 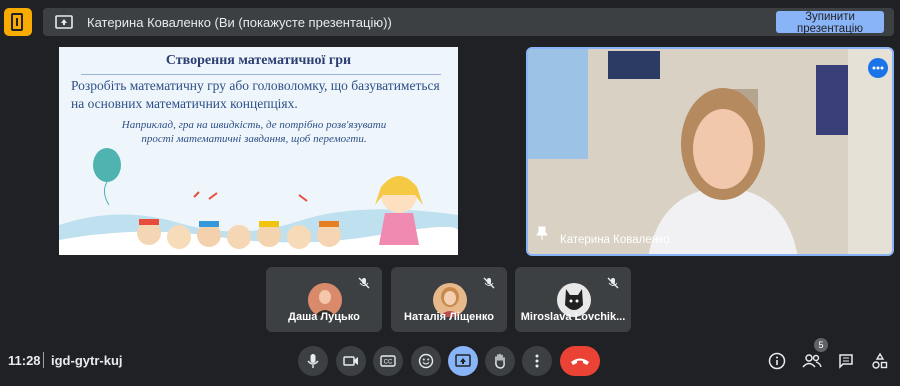 I want to click on participant-name: Даша Луцько, so click(x=324, y=317).